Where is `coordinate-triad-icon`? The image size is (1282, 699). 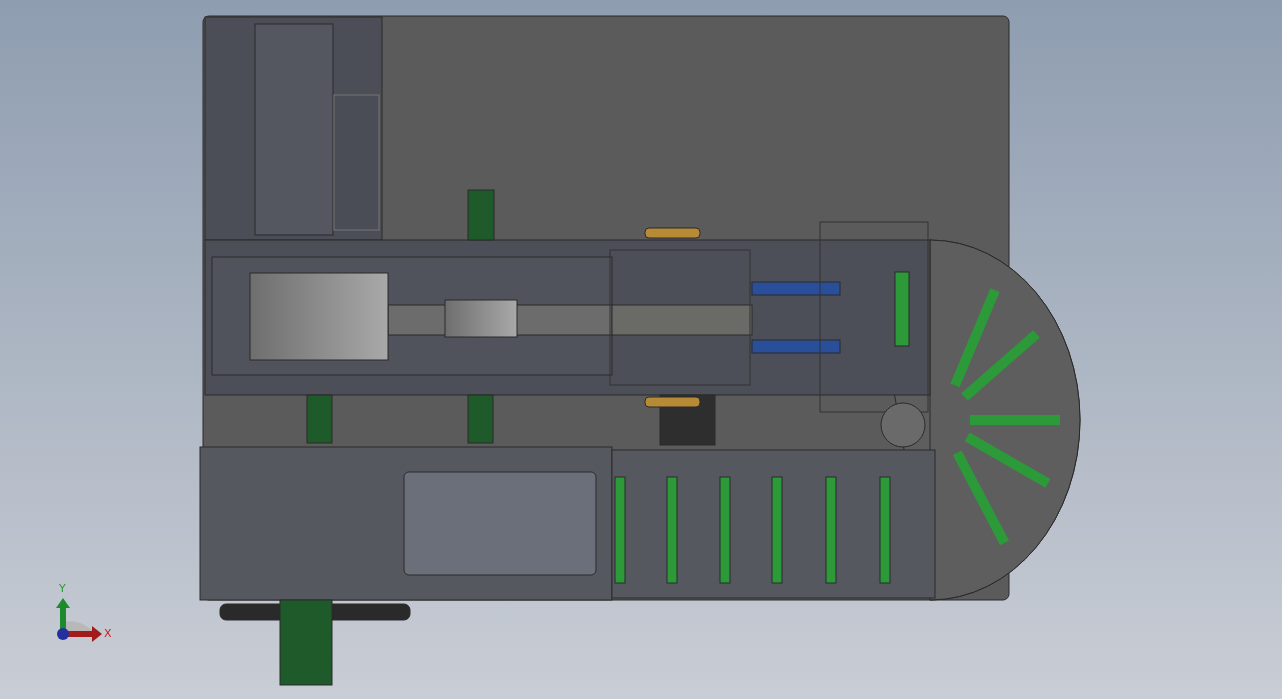
coordinate-triad-icon is located at coordinates (79, 620).